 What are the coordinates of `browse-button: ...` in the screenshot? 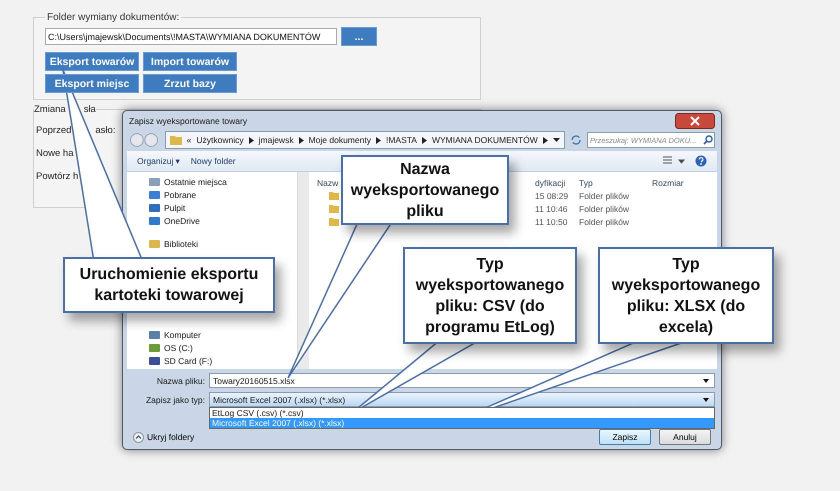 It's located at (359, 36).